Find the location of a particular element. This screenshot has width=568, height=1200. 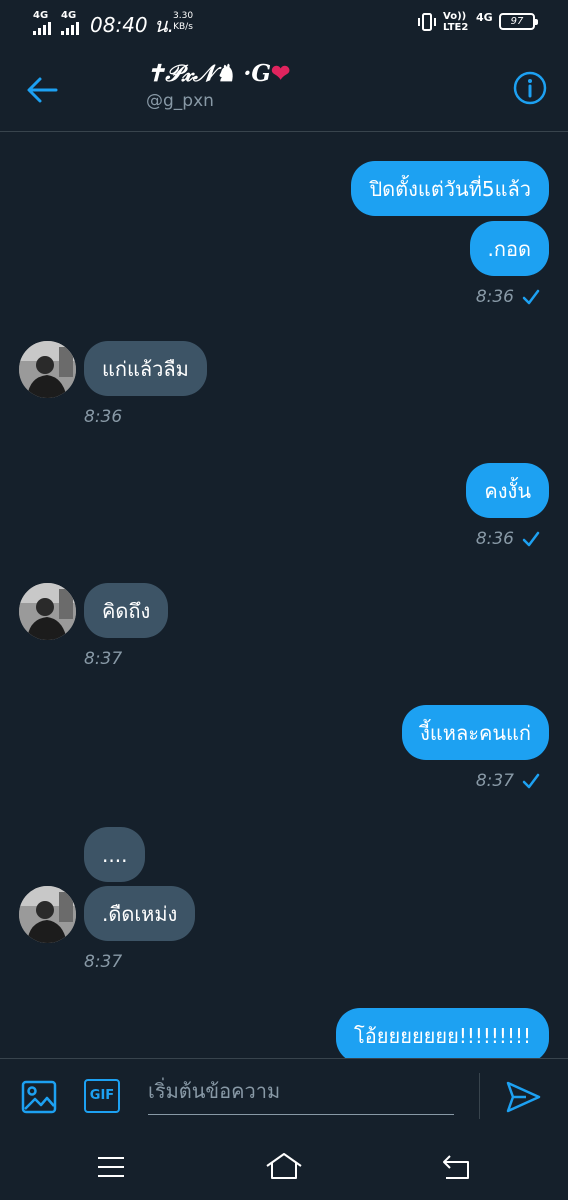

composer-divider is located at coordinates (479, 1096).